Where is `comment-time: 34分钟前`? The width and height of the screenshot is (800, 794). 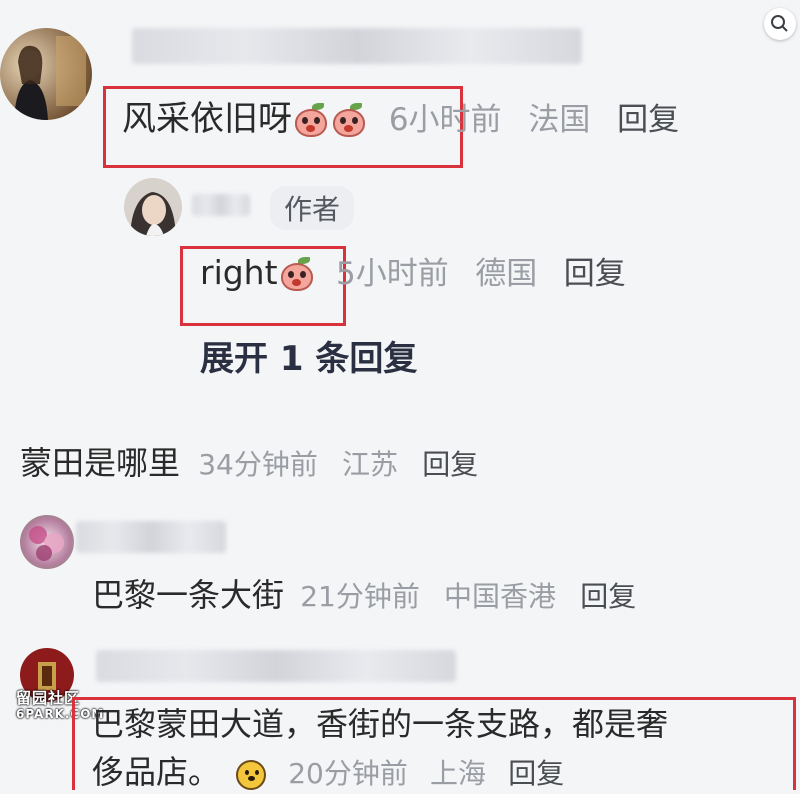 comment-time: 34分钟前 is located at coordinates (258, 464).